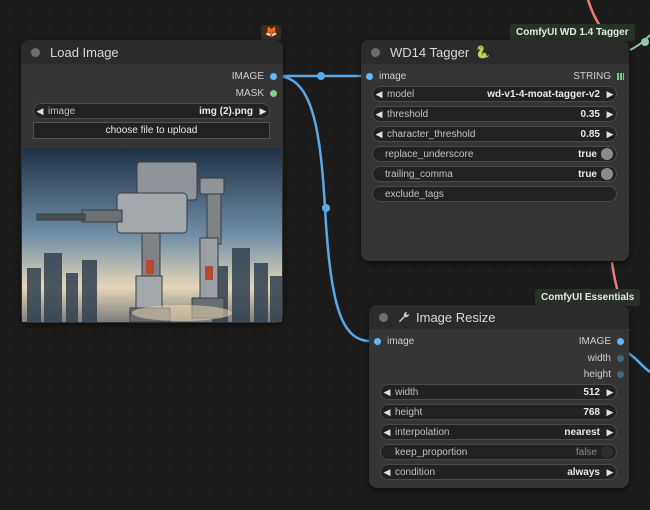  What do you see at coordinates (499, 317) in the screenshot?
I see `resize-title-bar: Image Resize` at bounding box center [499, 317].